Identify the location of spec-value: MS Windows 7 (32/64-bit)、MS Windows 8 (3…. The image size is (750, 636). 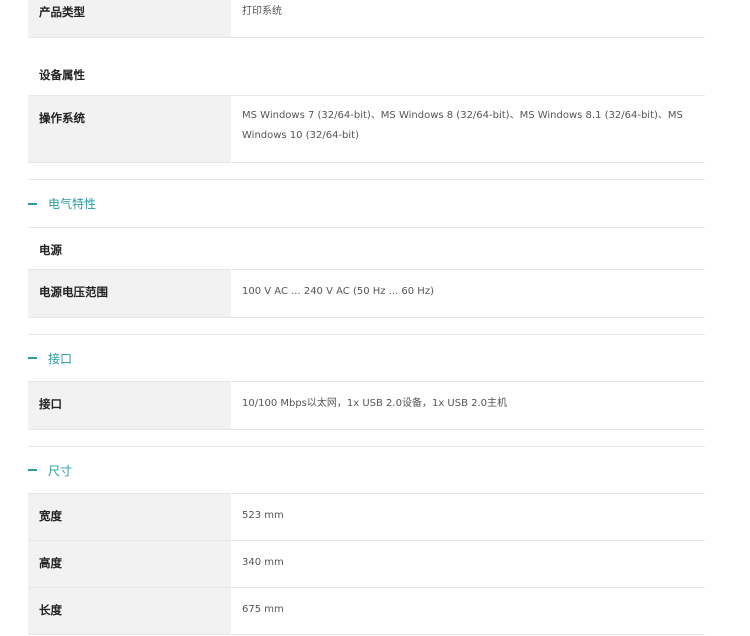
(462, 125).